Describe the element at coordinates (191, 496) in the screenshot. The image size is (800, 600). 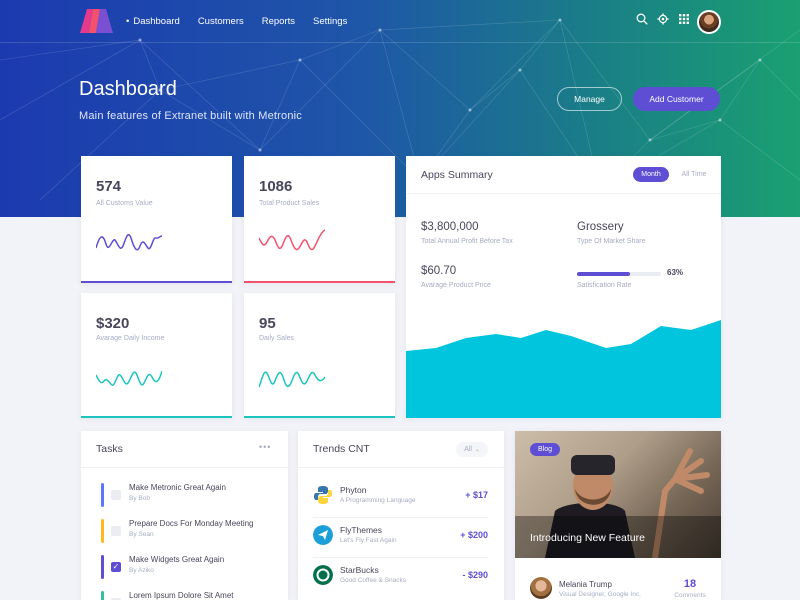
I see `task-item: Make Metronic Great Again By Bob` at that location.